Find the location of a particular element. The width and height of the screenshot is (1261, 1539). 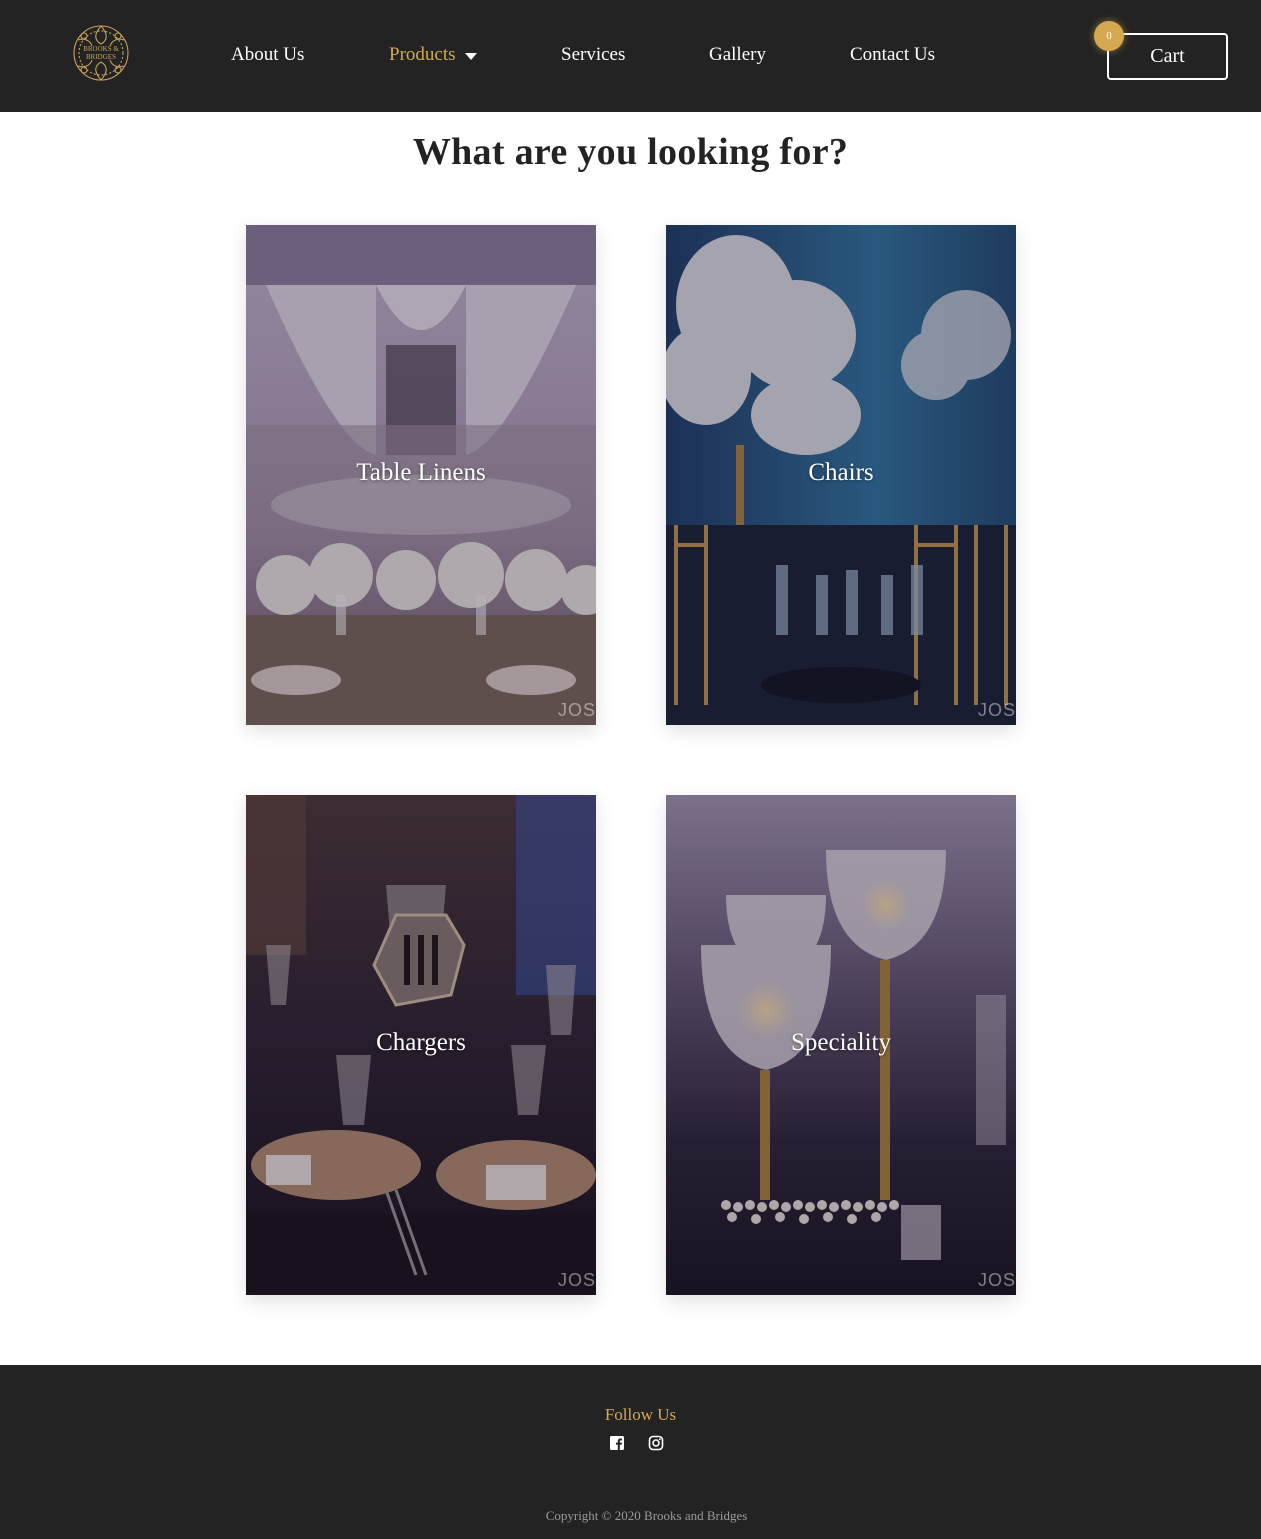

card-label-table-linens: Table Linens is located at coordinates (421, 472).